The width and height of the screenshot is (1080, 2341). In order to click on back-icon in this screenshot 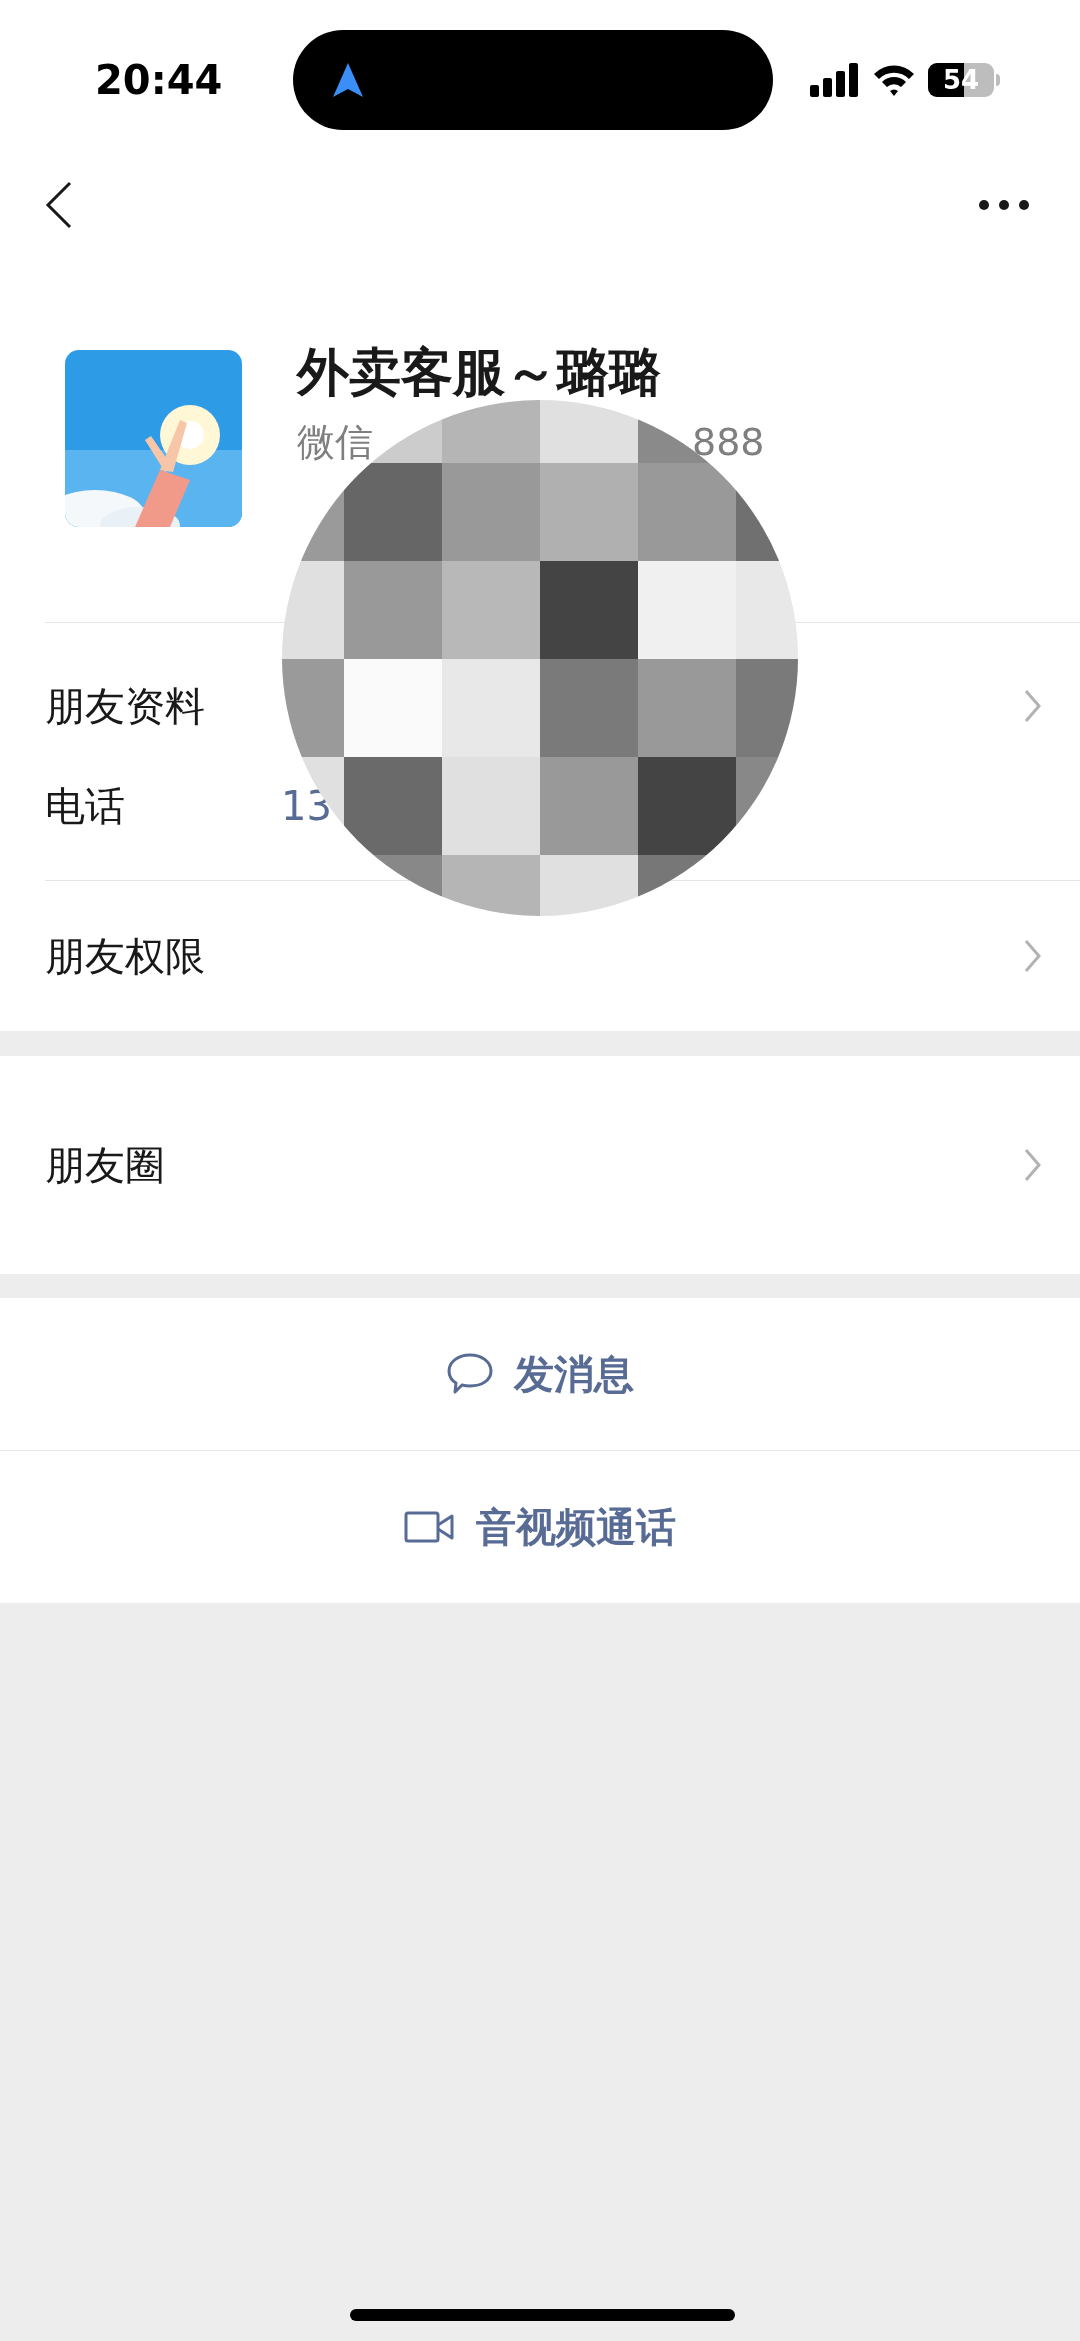, I will do `click(59, 205)`.